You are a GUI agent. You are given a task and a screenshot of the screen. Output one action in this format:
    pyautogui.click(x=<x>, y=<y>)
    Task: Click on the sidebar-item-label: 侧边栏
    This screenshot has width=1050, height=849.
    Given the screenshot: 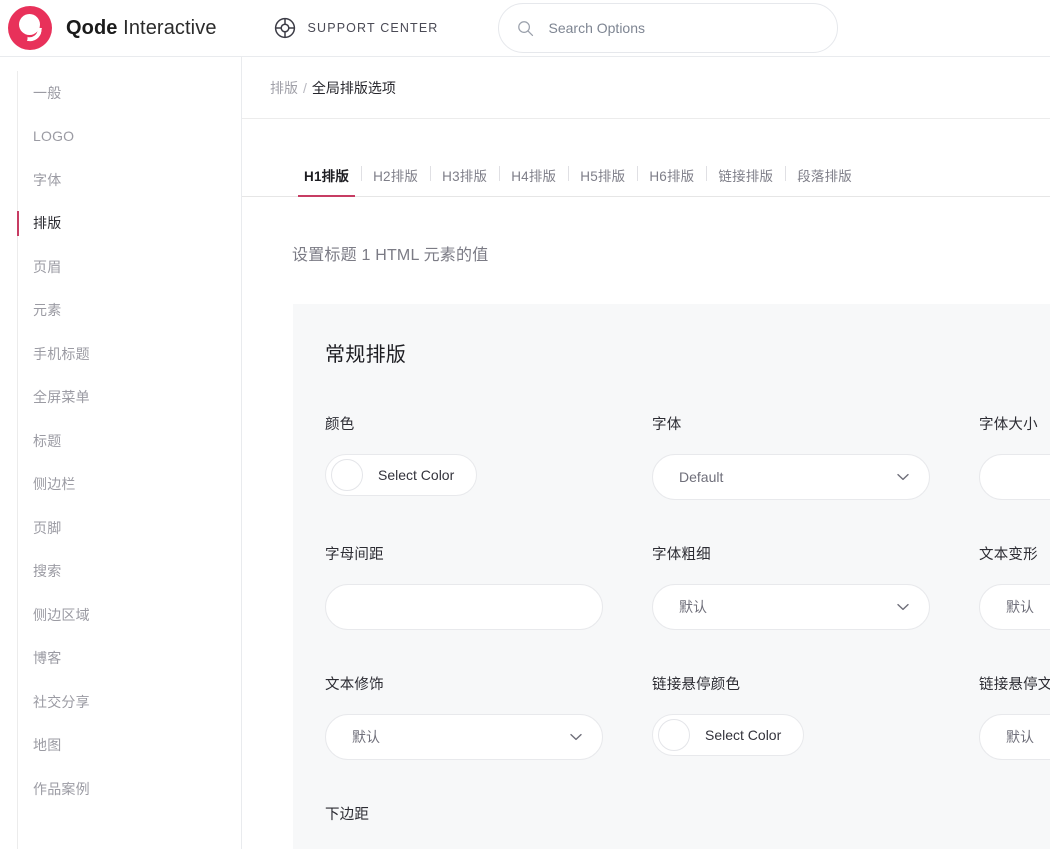 What is the action you would take?
    pyautogui.click(x=54, y=484)
    